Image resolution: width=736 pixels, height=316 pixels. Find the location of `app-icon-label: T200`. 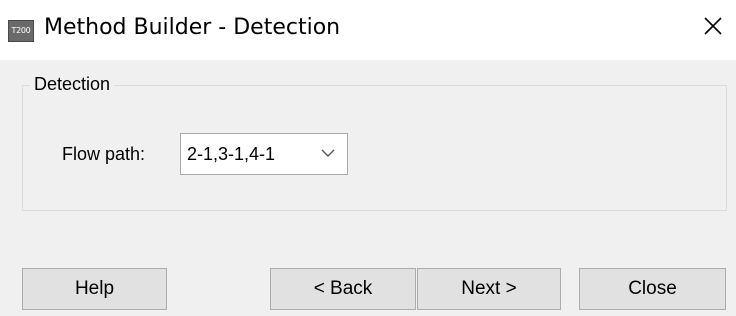

app-icon-label: T200 is located at coordinates (21, 30).